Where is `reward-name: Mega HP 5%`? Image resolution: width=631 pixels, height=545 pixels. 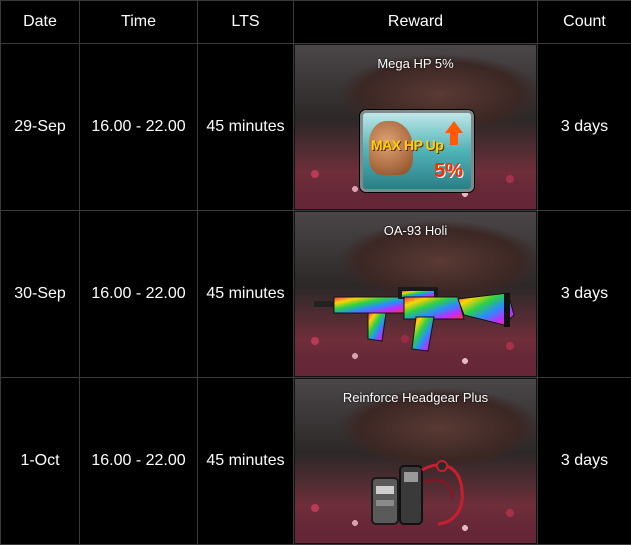
reward-name: Mega HP 5% is located at coordinates (415, 63).